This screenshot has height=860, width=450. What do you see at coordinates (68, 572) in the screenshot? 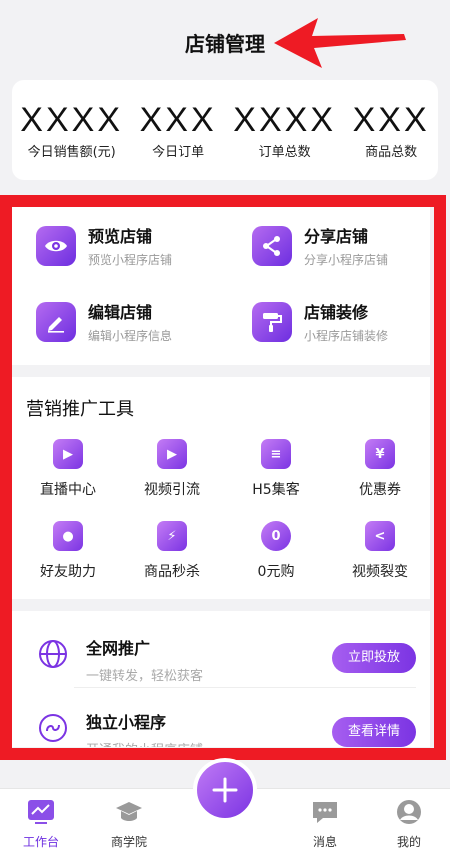
I see `tool-label: 好友助力` at bounding box center [68, 572].